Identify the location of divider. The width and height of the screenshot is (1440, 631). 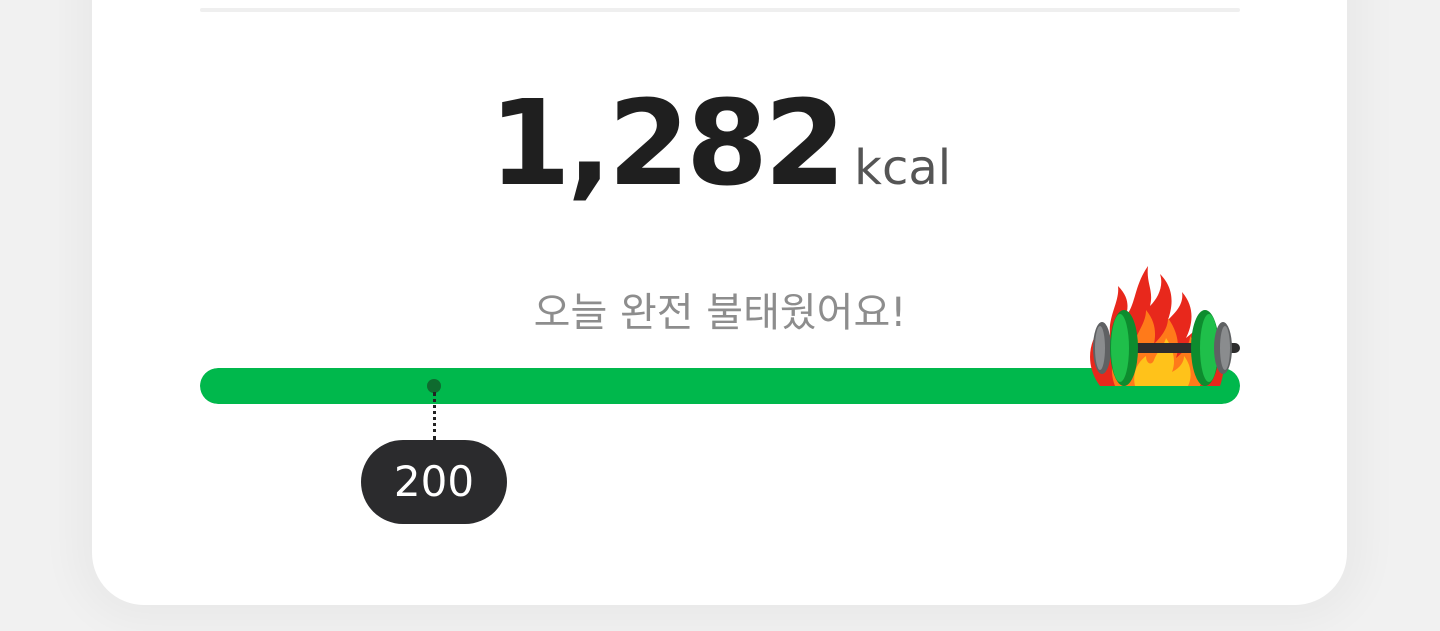
(720, 10).